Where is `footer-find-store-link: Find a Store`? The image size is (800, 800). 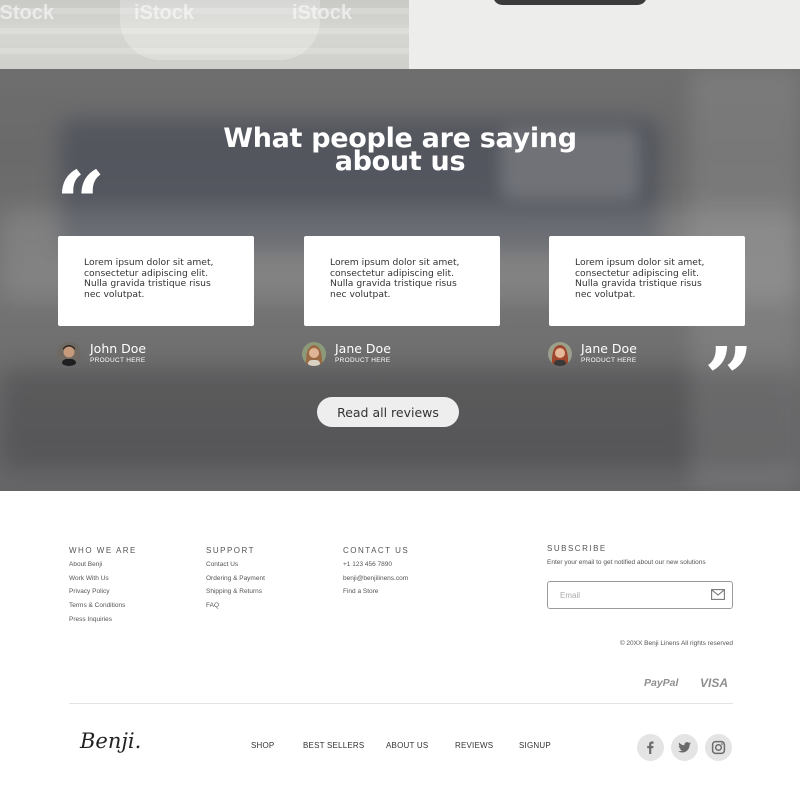 footer-find-store-link: Find a Store is located at coordinates (360, 591).